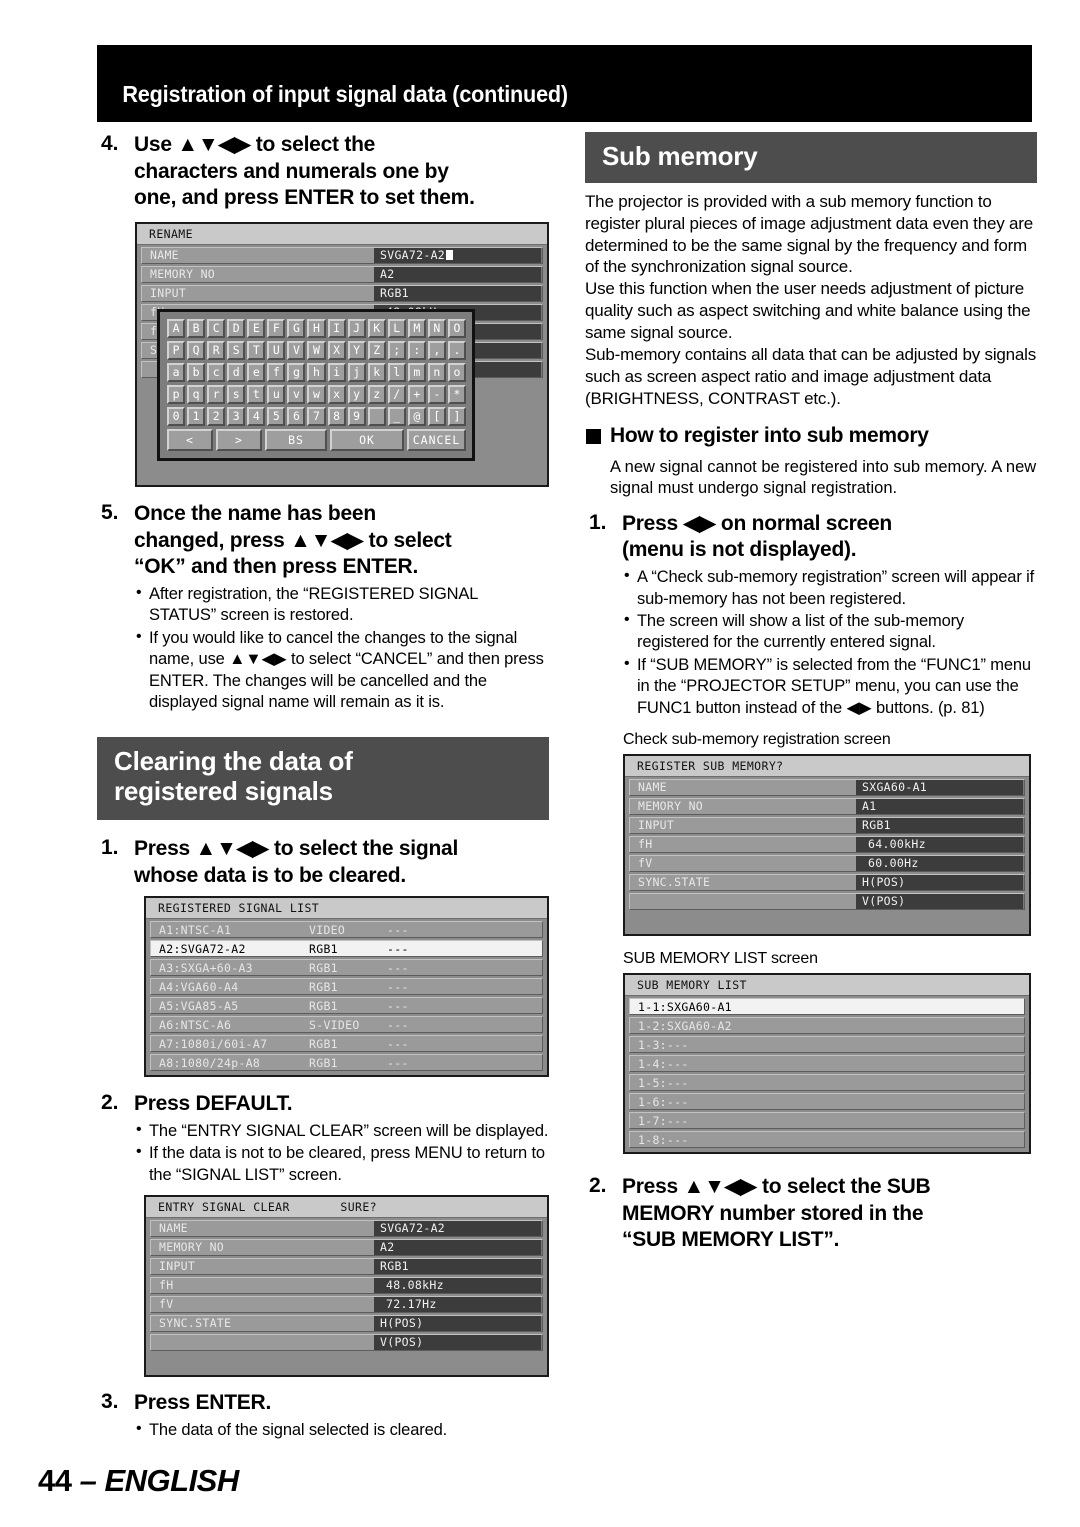 This screenshot has width=1080, height=1527. What do you see at coordinates (216, 350) in the screenshot?
I see `key-R: R` at bounding box center [216, 350].